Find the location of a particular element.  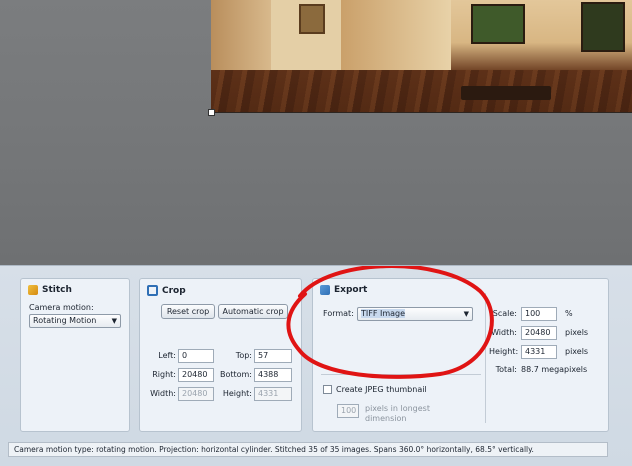

annotation-circle is located at coordinates (390, 322).